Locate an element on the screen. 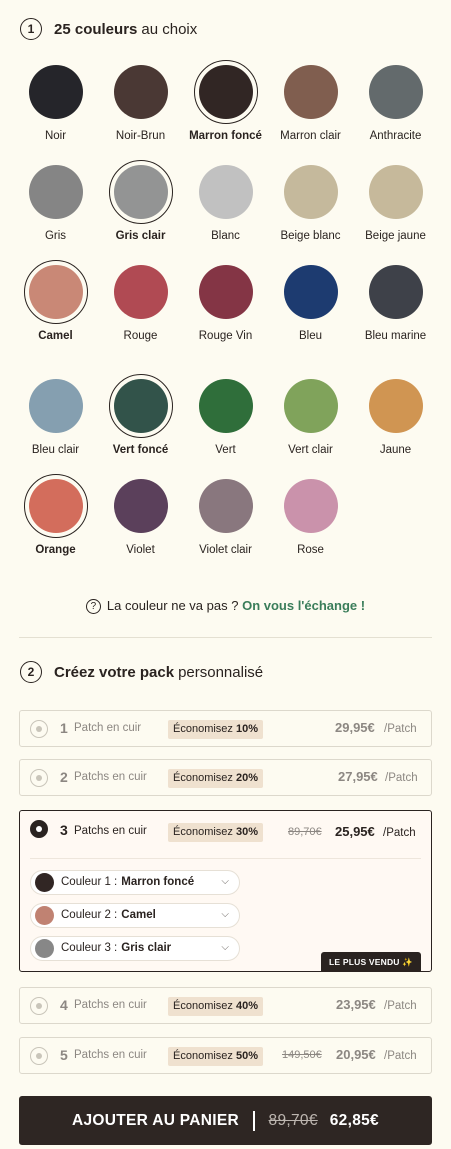  color-swatch-option: Gris clair is located at coordinates (140, 201).